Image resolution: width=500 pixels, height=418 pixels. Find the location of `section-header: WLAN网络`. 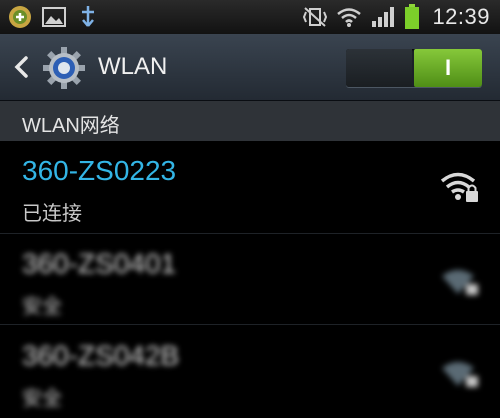

section-header: WLAN网络 is located at coordinates (250, 121).